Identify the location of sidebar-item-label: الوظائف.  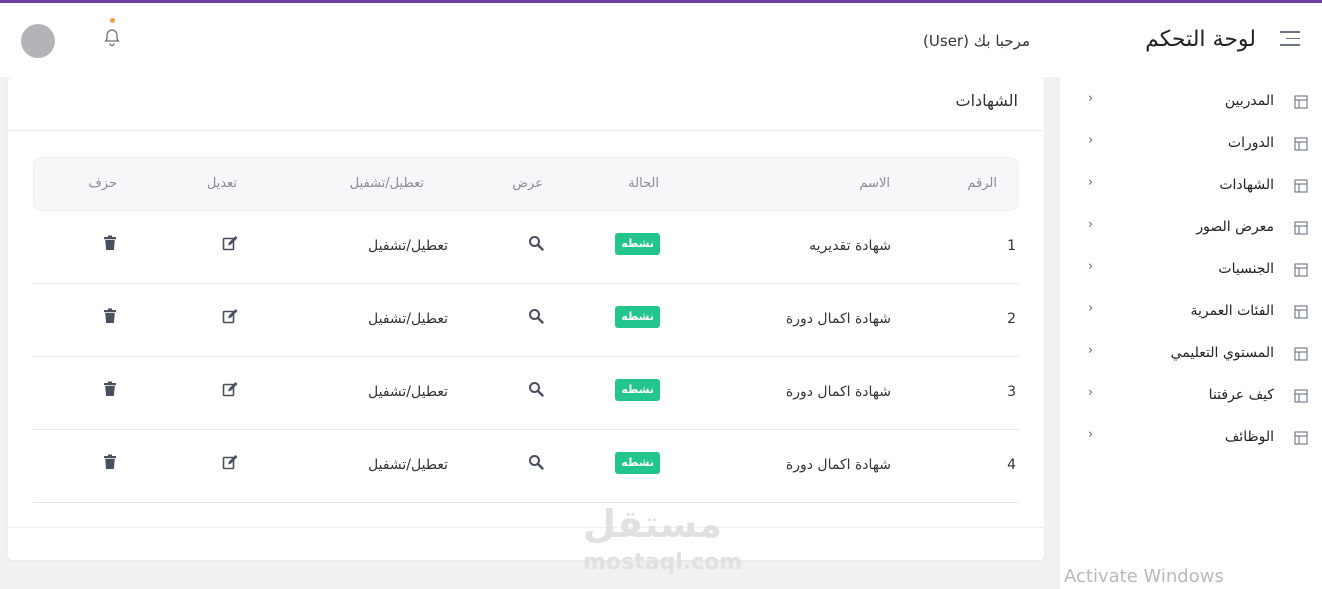
(1249, 437).